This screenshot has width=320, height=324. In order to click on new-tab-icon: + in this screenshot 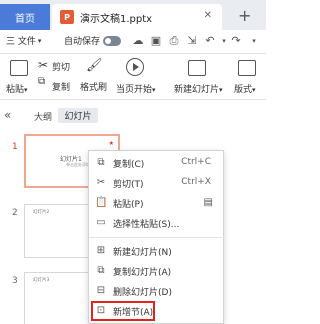, I will do `click(244, 15)`.